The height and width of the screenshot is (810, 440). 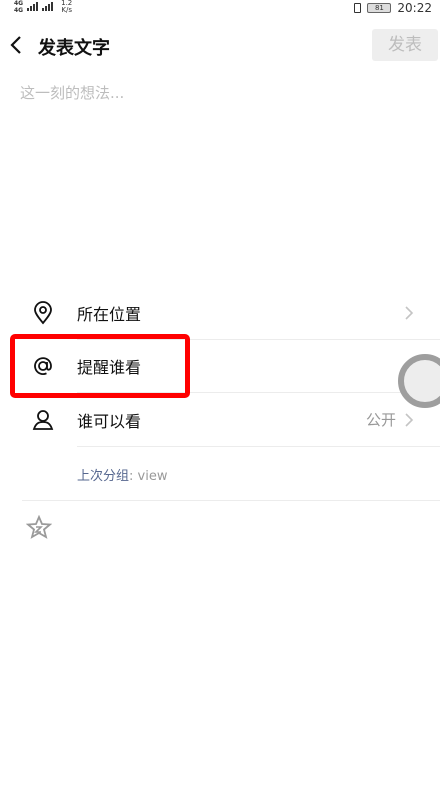 I want to click on location-row: 所在位置, so click(x=220, y=313).